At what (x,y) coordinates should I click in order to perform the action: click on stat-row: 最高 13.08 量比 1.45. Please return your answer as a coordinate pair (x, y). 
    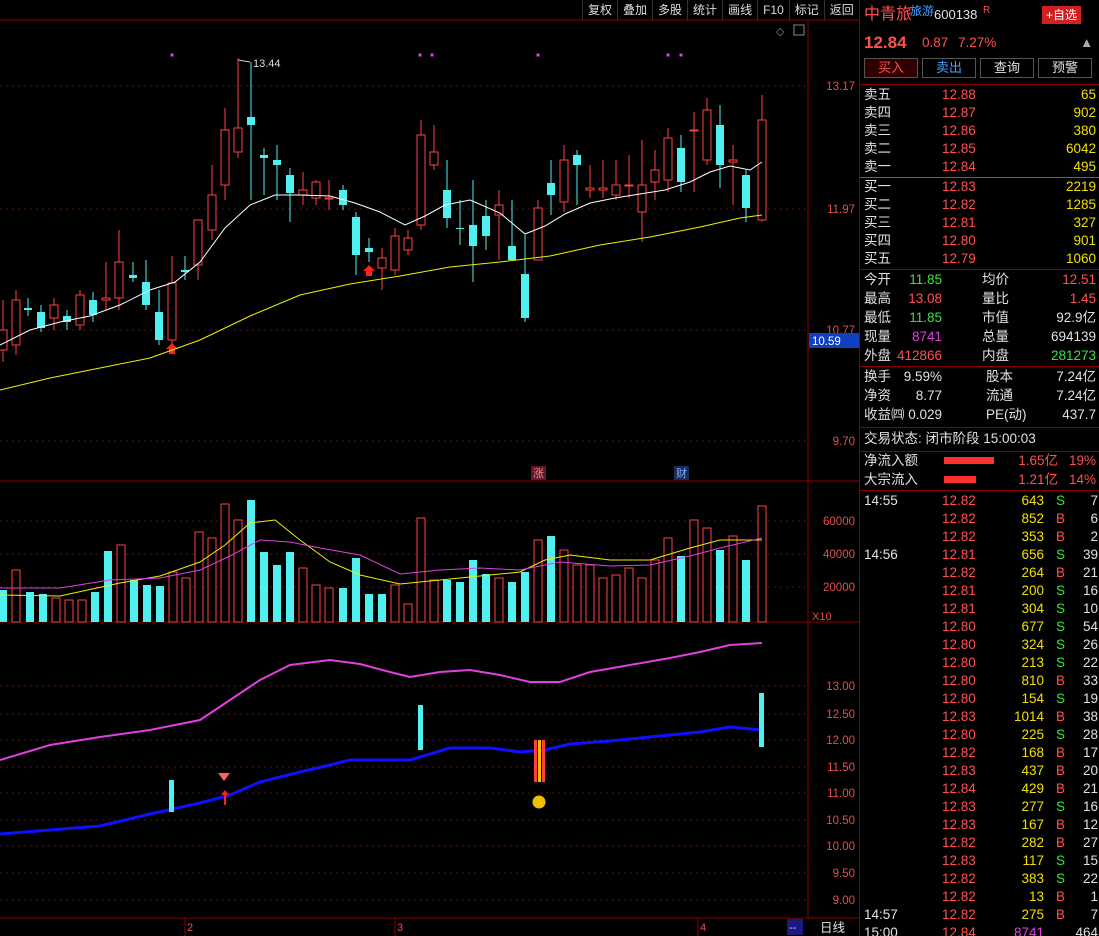
    Looking at the image, I should click on (980, 298).